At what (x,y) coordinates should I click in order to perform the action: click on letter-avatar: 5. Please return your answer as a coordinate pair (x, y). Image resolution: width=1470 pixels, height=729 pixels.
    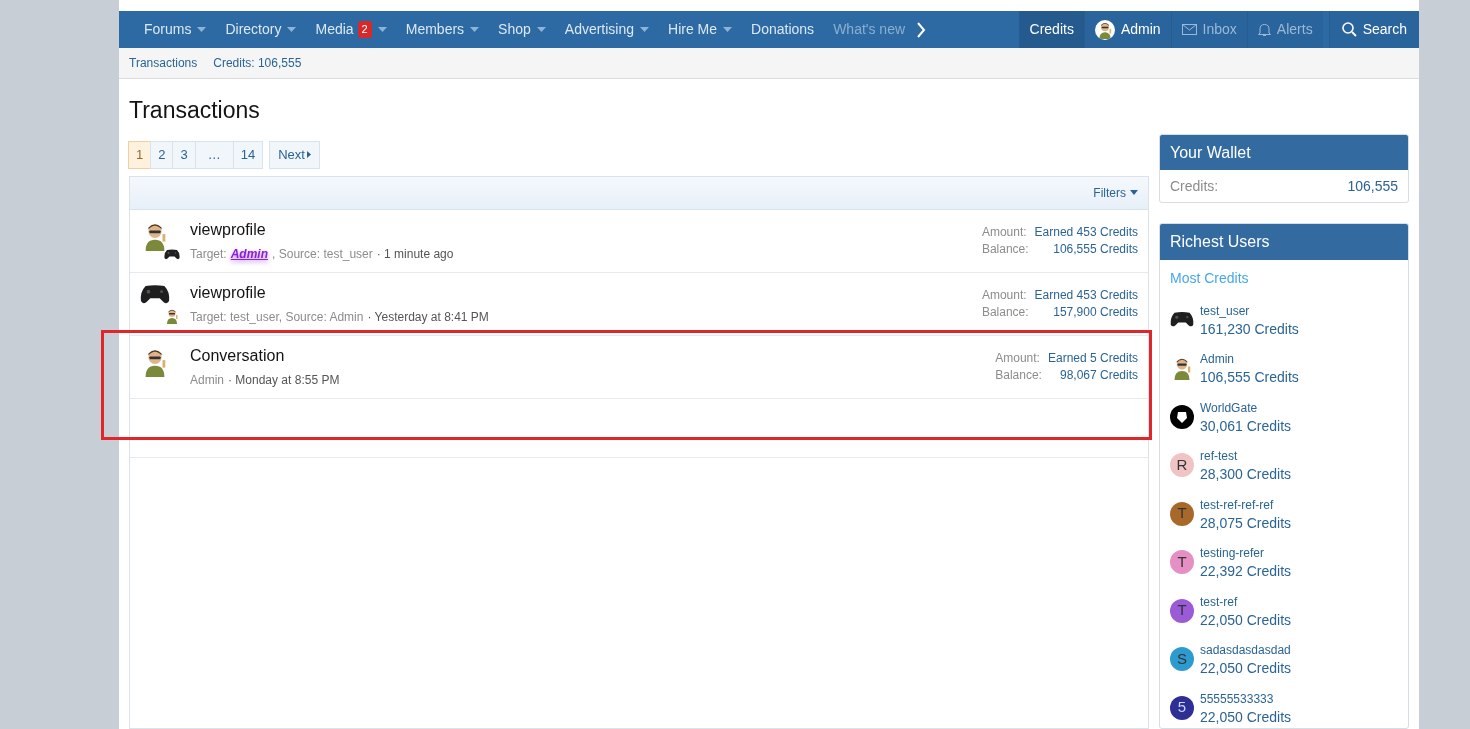
    Looking at the image, I should click on (1182, 707).